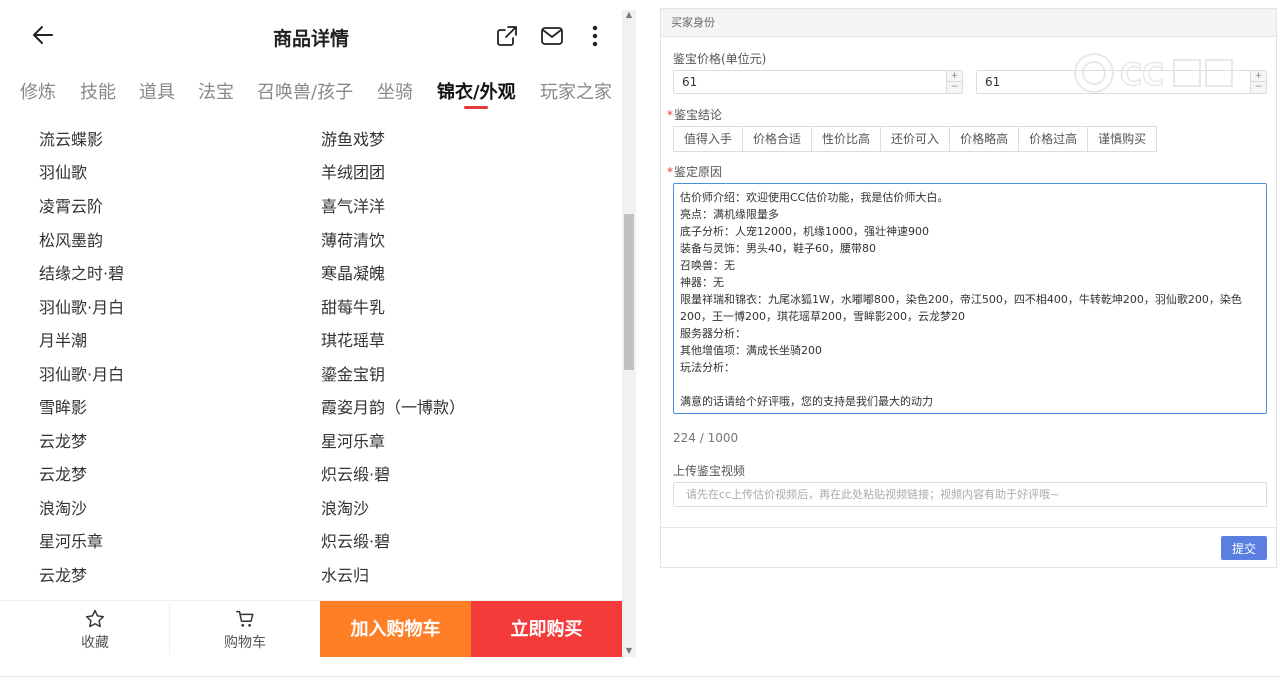 The height and width of the screenshot is (682, 1280). I want to click on list-item: 薄荷清饮, so click(353, 240).